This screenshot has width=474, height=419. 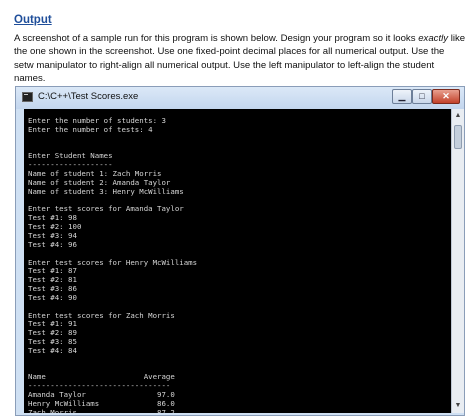 What do you see at coordinates (99, 386) in the screenshot?
I see `console-line: --------------------------------` at bounding box center [99, 386].